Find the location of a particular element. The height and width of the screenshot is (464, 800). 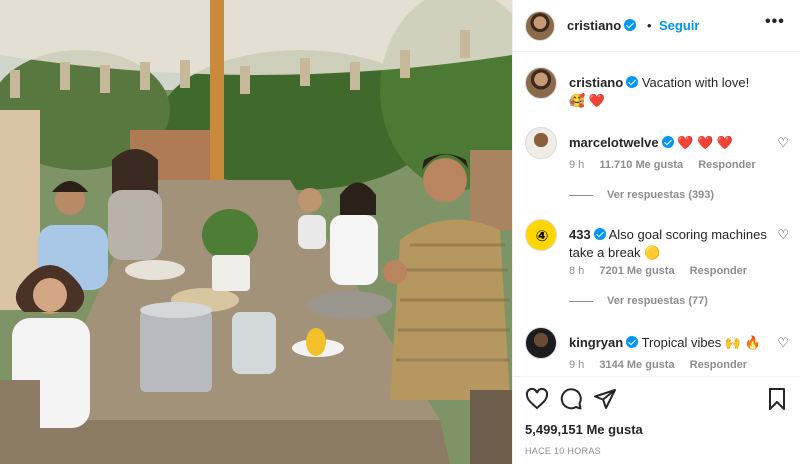

like-count: 5,499,151 Me gusta is located at coordinates (584, 429).